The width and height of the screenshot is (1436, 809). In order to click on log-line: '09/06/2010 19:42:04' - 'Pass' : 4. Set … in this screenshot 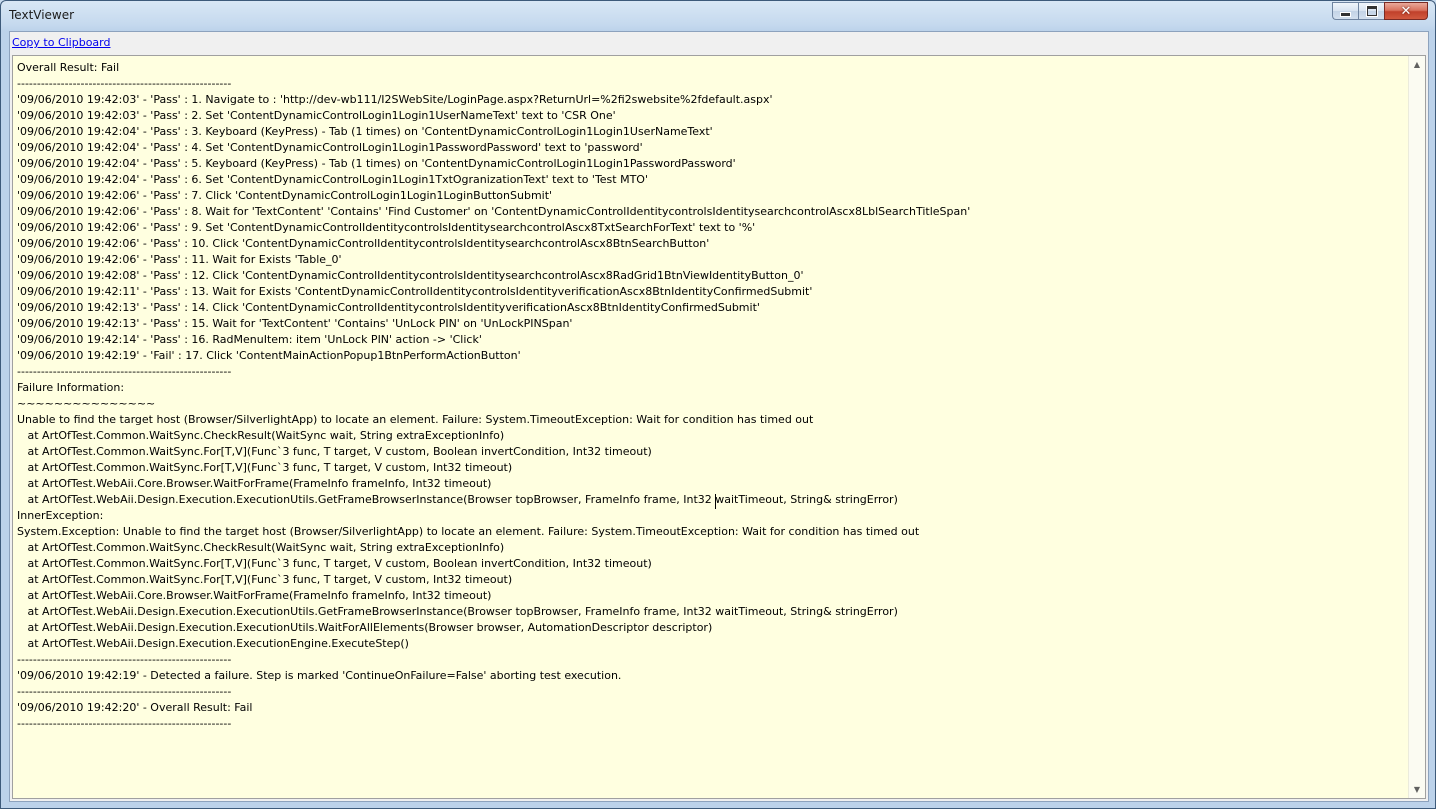, I will do `click(330, 147)`.